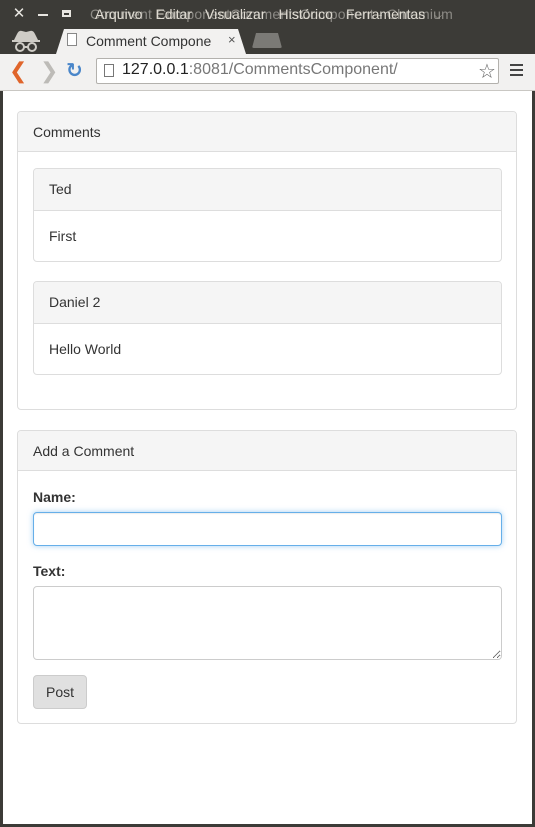 This screenshot has height=827, width=535. What do you see at coordinates (267, 40) in the screenshot?
I see `new-tab-button` at bounding box center [267, 40].